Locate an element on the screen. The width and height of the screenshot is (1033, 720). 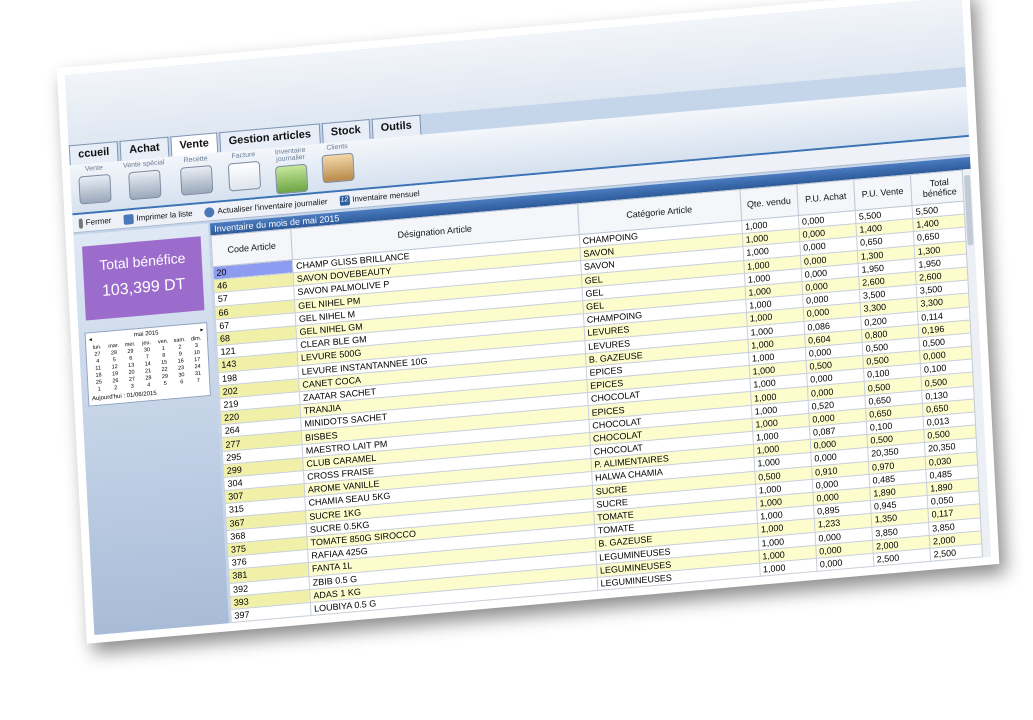
close-label: Fermer is located at coordinates (98, 221).